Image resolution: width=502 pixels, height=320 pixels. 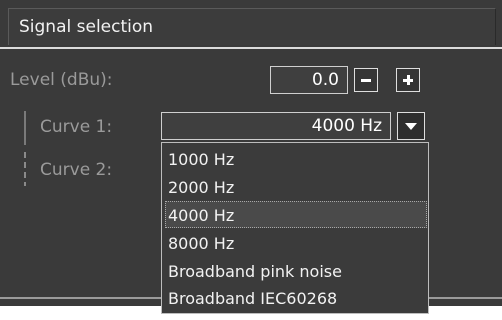 I want to click on plus-icon, so click(x=408, y=80).